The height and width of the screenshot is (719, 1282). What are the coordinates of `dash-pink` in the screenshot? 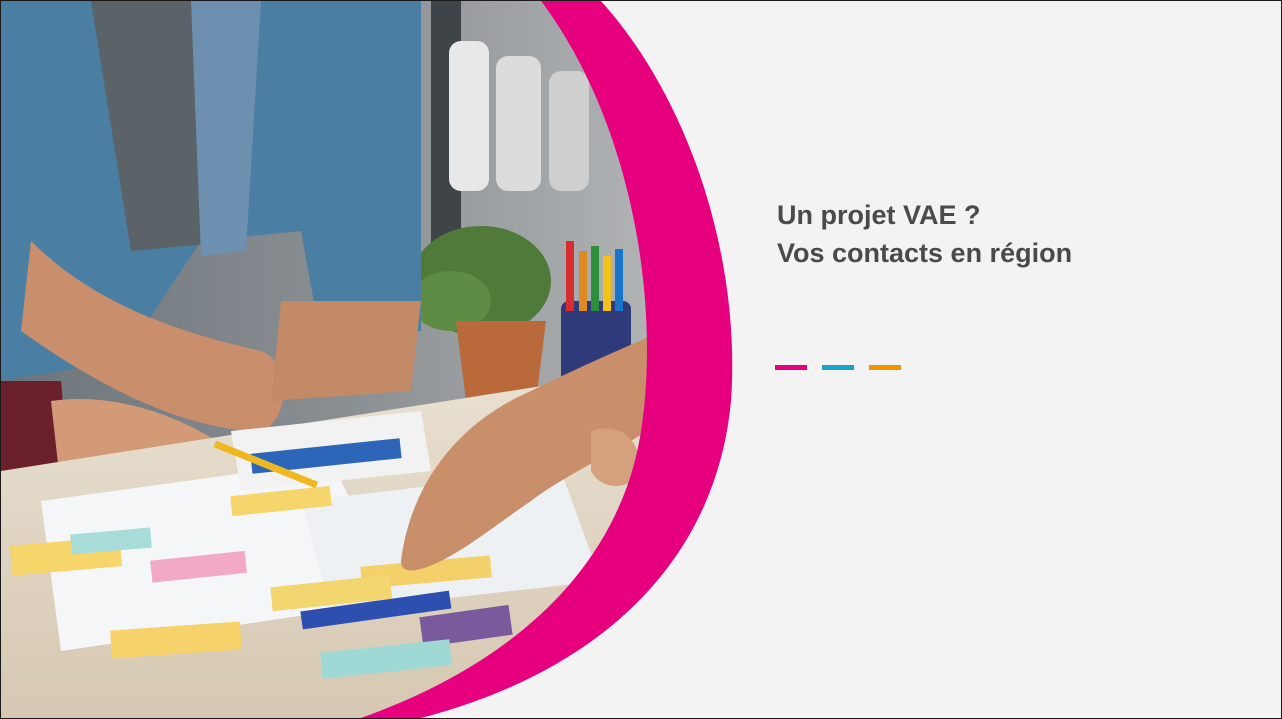 It's located at (791, 367).